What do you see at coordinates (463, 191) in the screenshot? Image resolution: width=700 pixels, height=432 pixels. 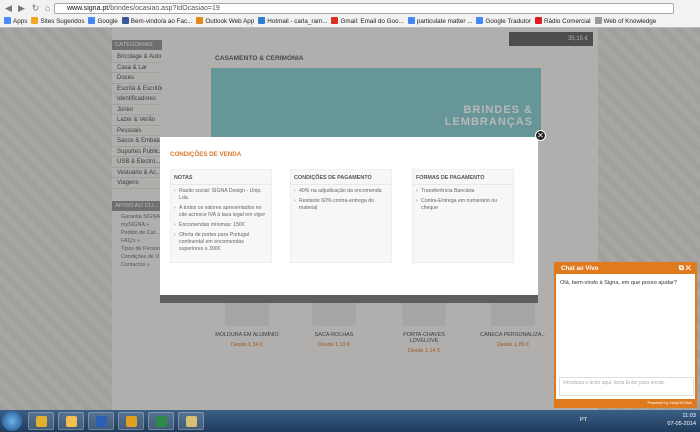 I see `condition-item: Transferência Bancária` at bounding box center [463, 191].